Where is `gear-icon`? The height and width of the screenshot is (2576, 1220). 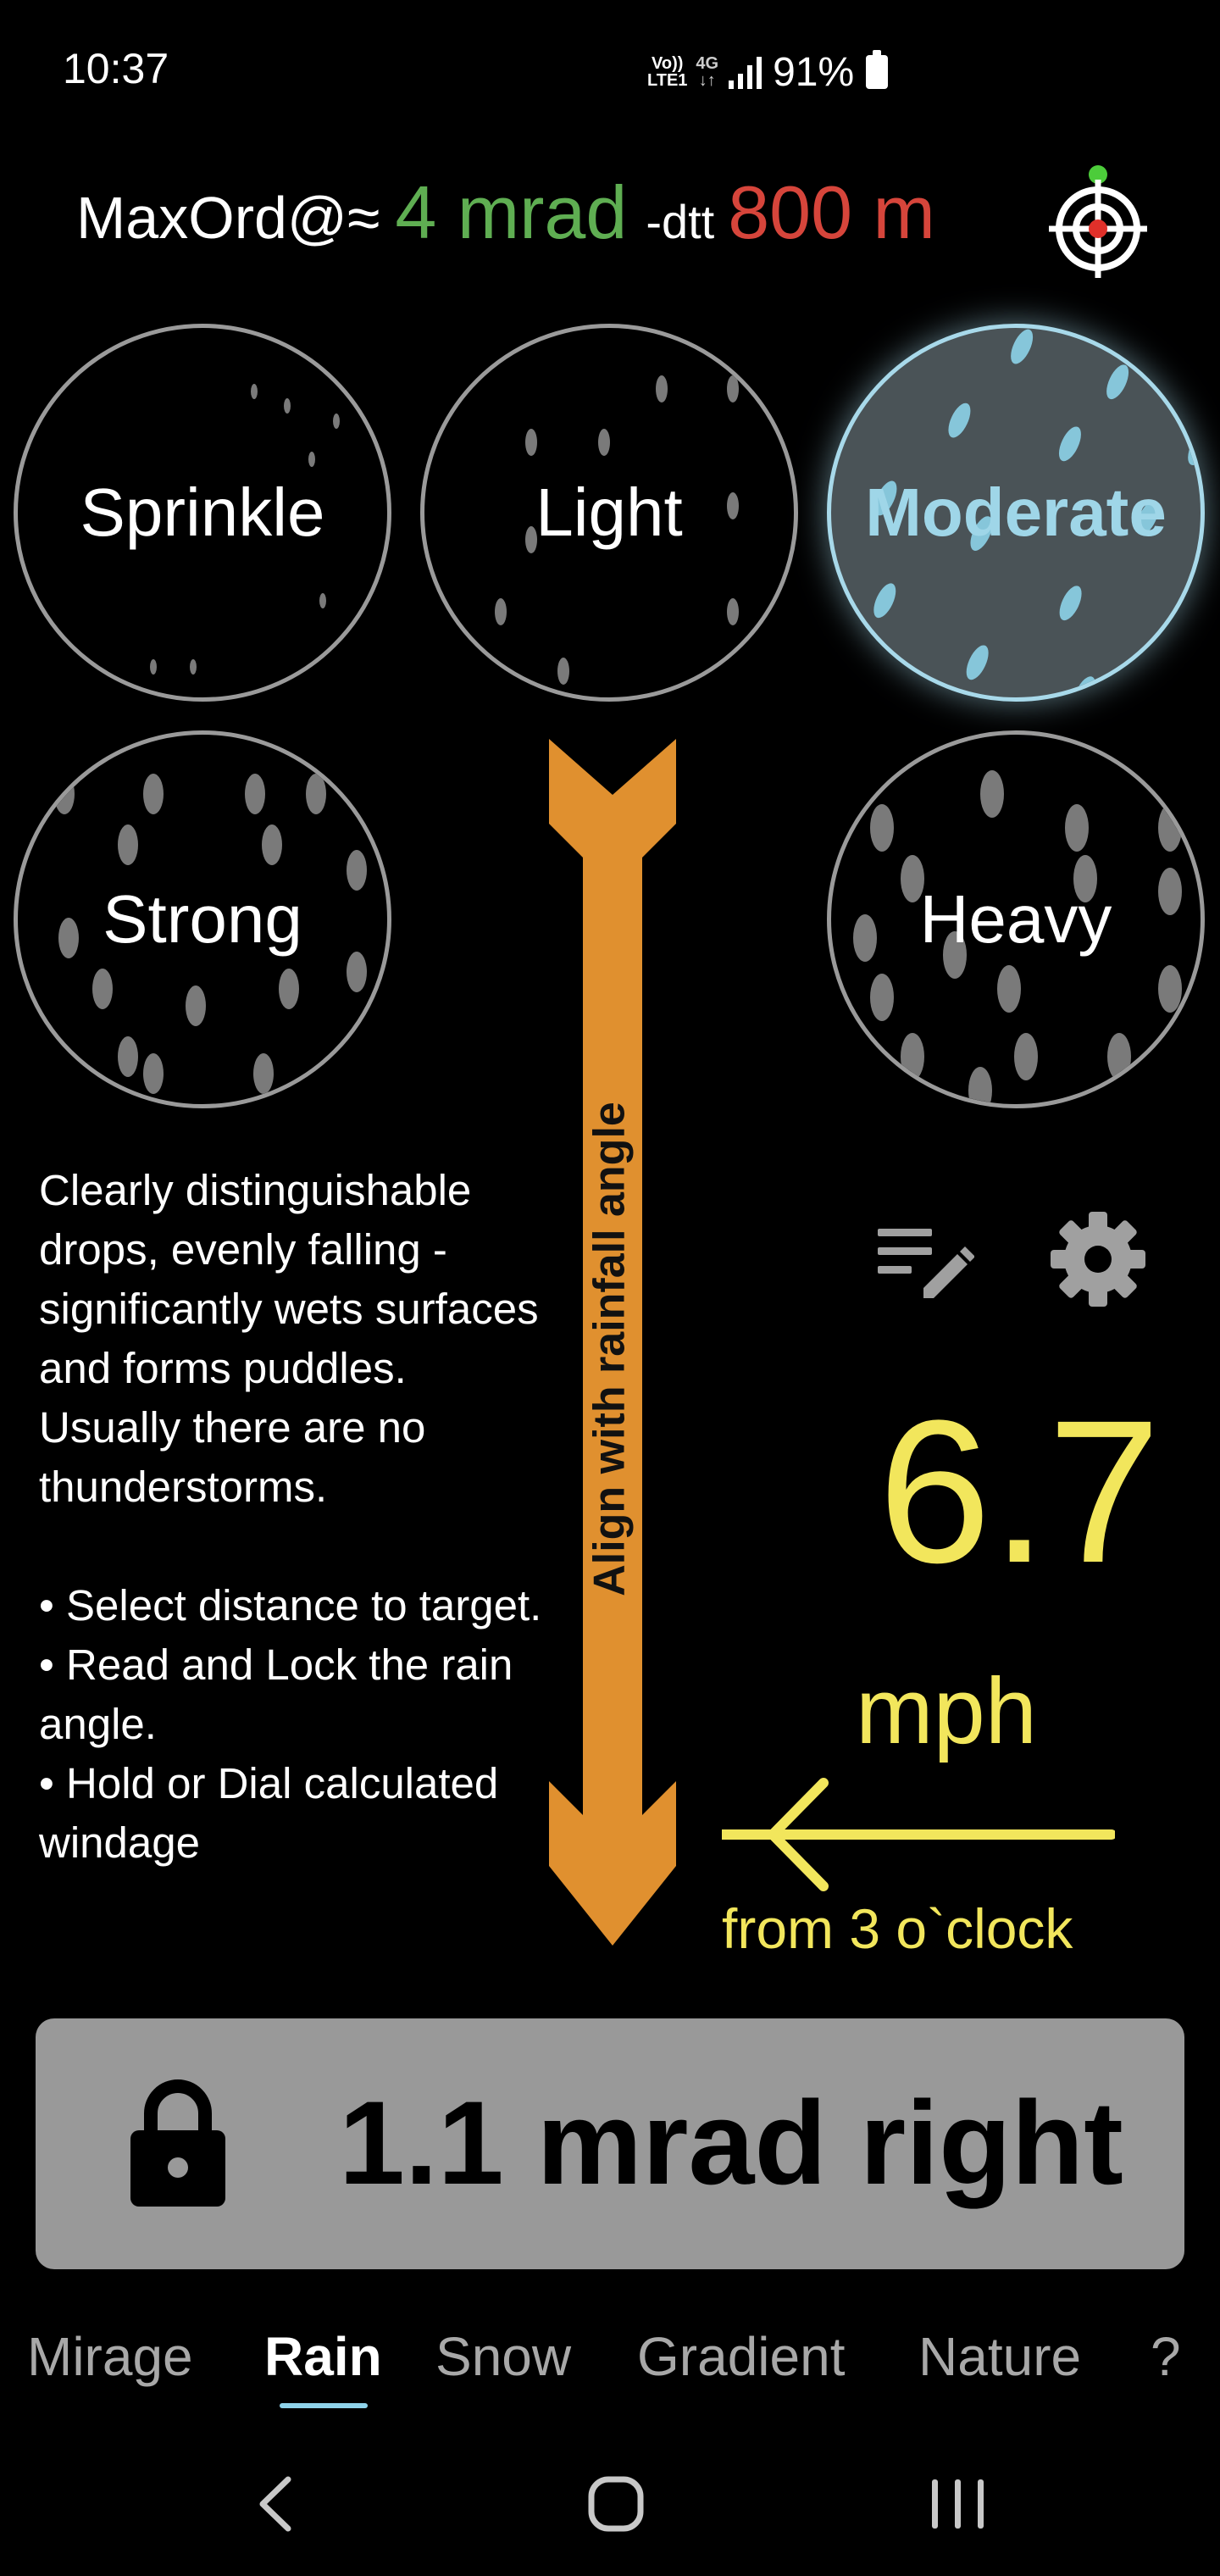 gear-icon is located at coordinates (1098, 1259).